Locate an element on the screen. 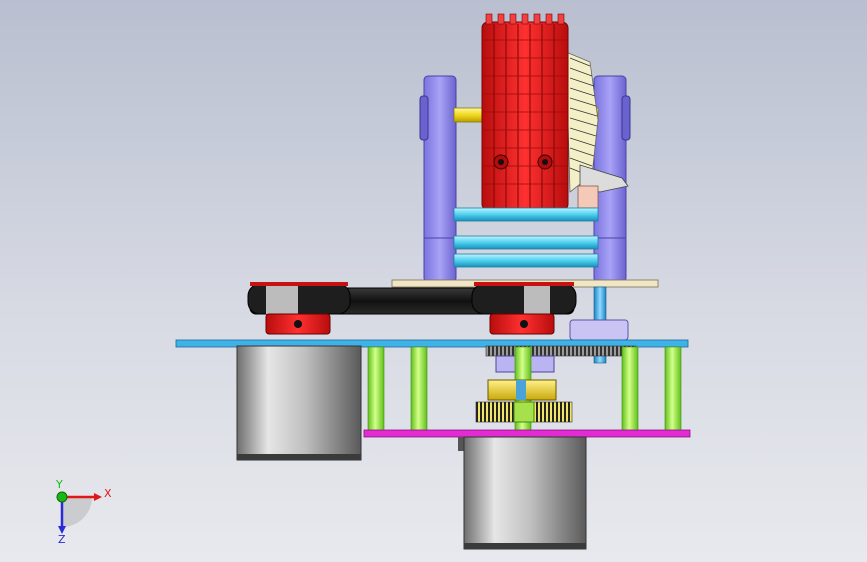  cross-rods is located at coordinates (526, 237).